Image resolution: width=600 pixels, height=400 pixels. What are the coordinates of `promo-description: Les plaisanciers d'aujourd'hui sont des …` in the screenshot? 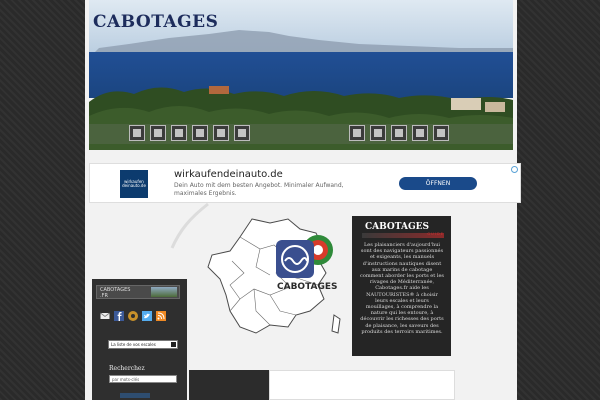 It's located at (402, 288).